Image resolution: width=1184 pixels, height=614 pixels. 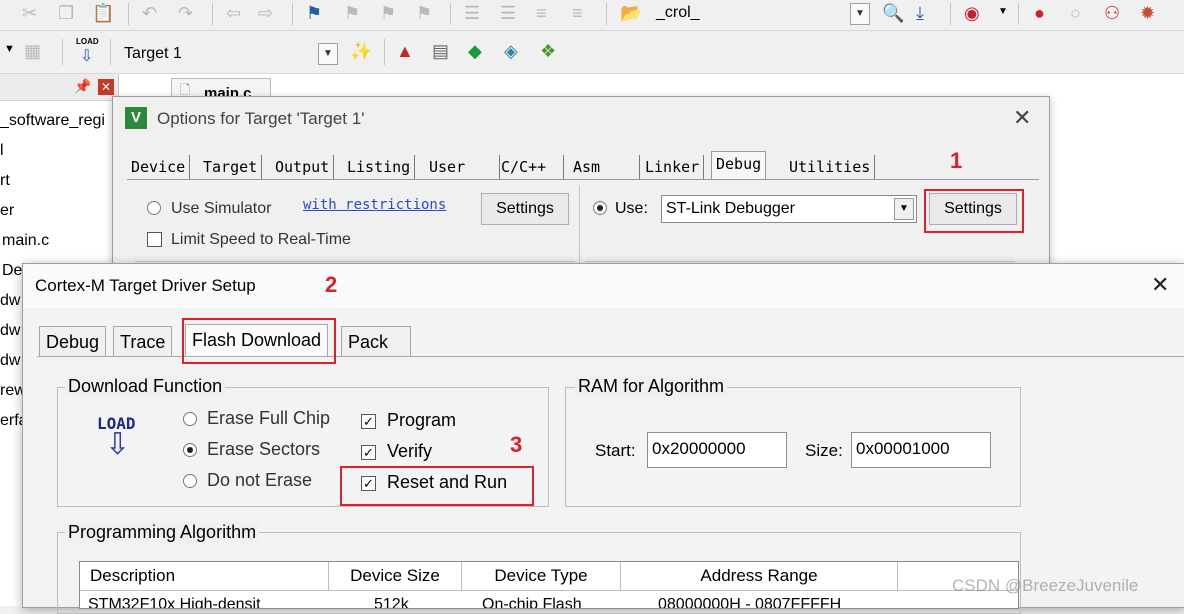 I want to click on keil-logo-icon: V, so click(x=136, y=118).